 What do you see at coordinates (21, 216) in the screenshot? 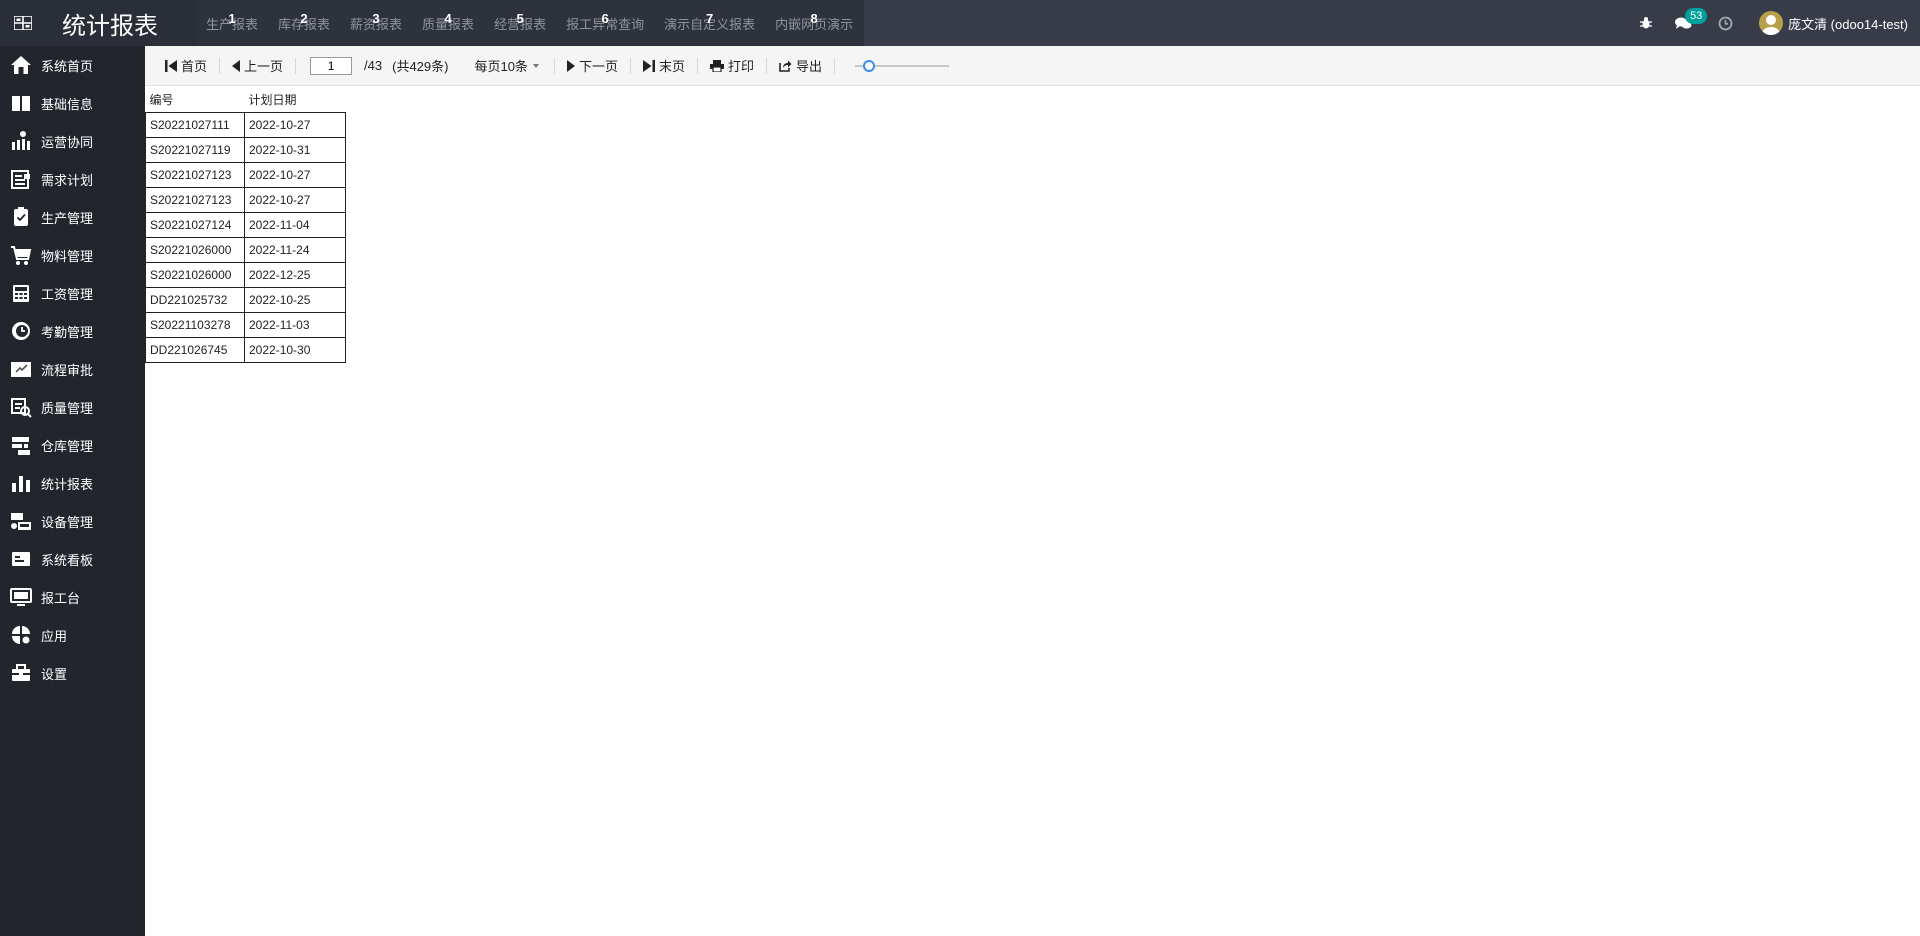
I see `clipboard-icon` at bounding box center [21, 216].